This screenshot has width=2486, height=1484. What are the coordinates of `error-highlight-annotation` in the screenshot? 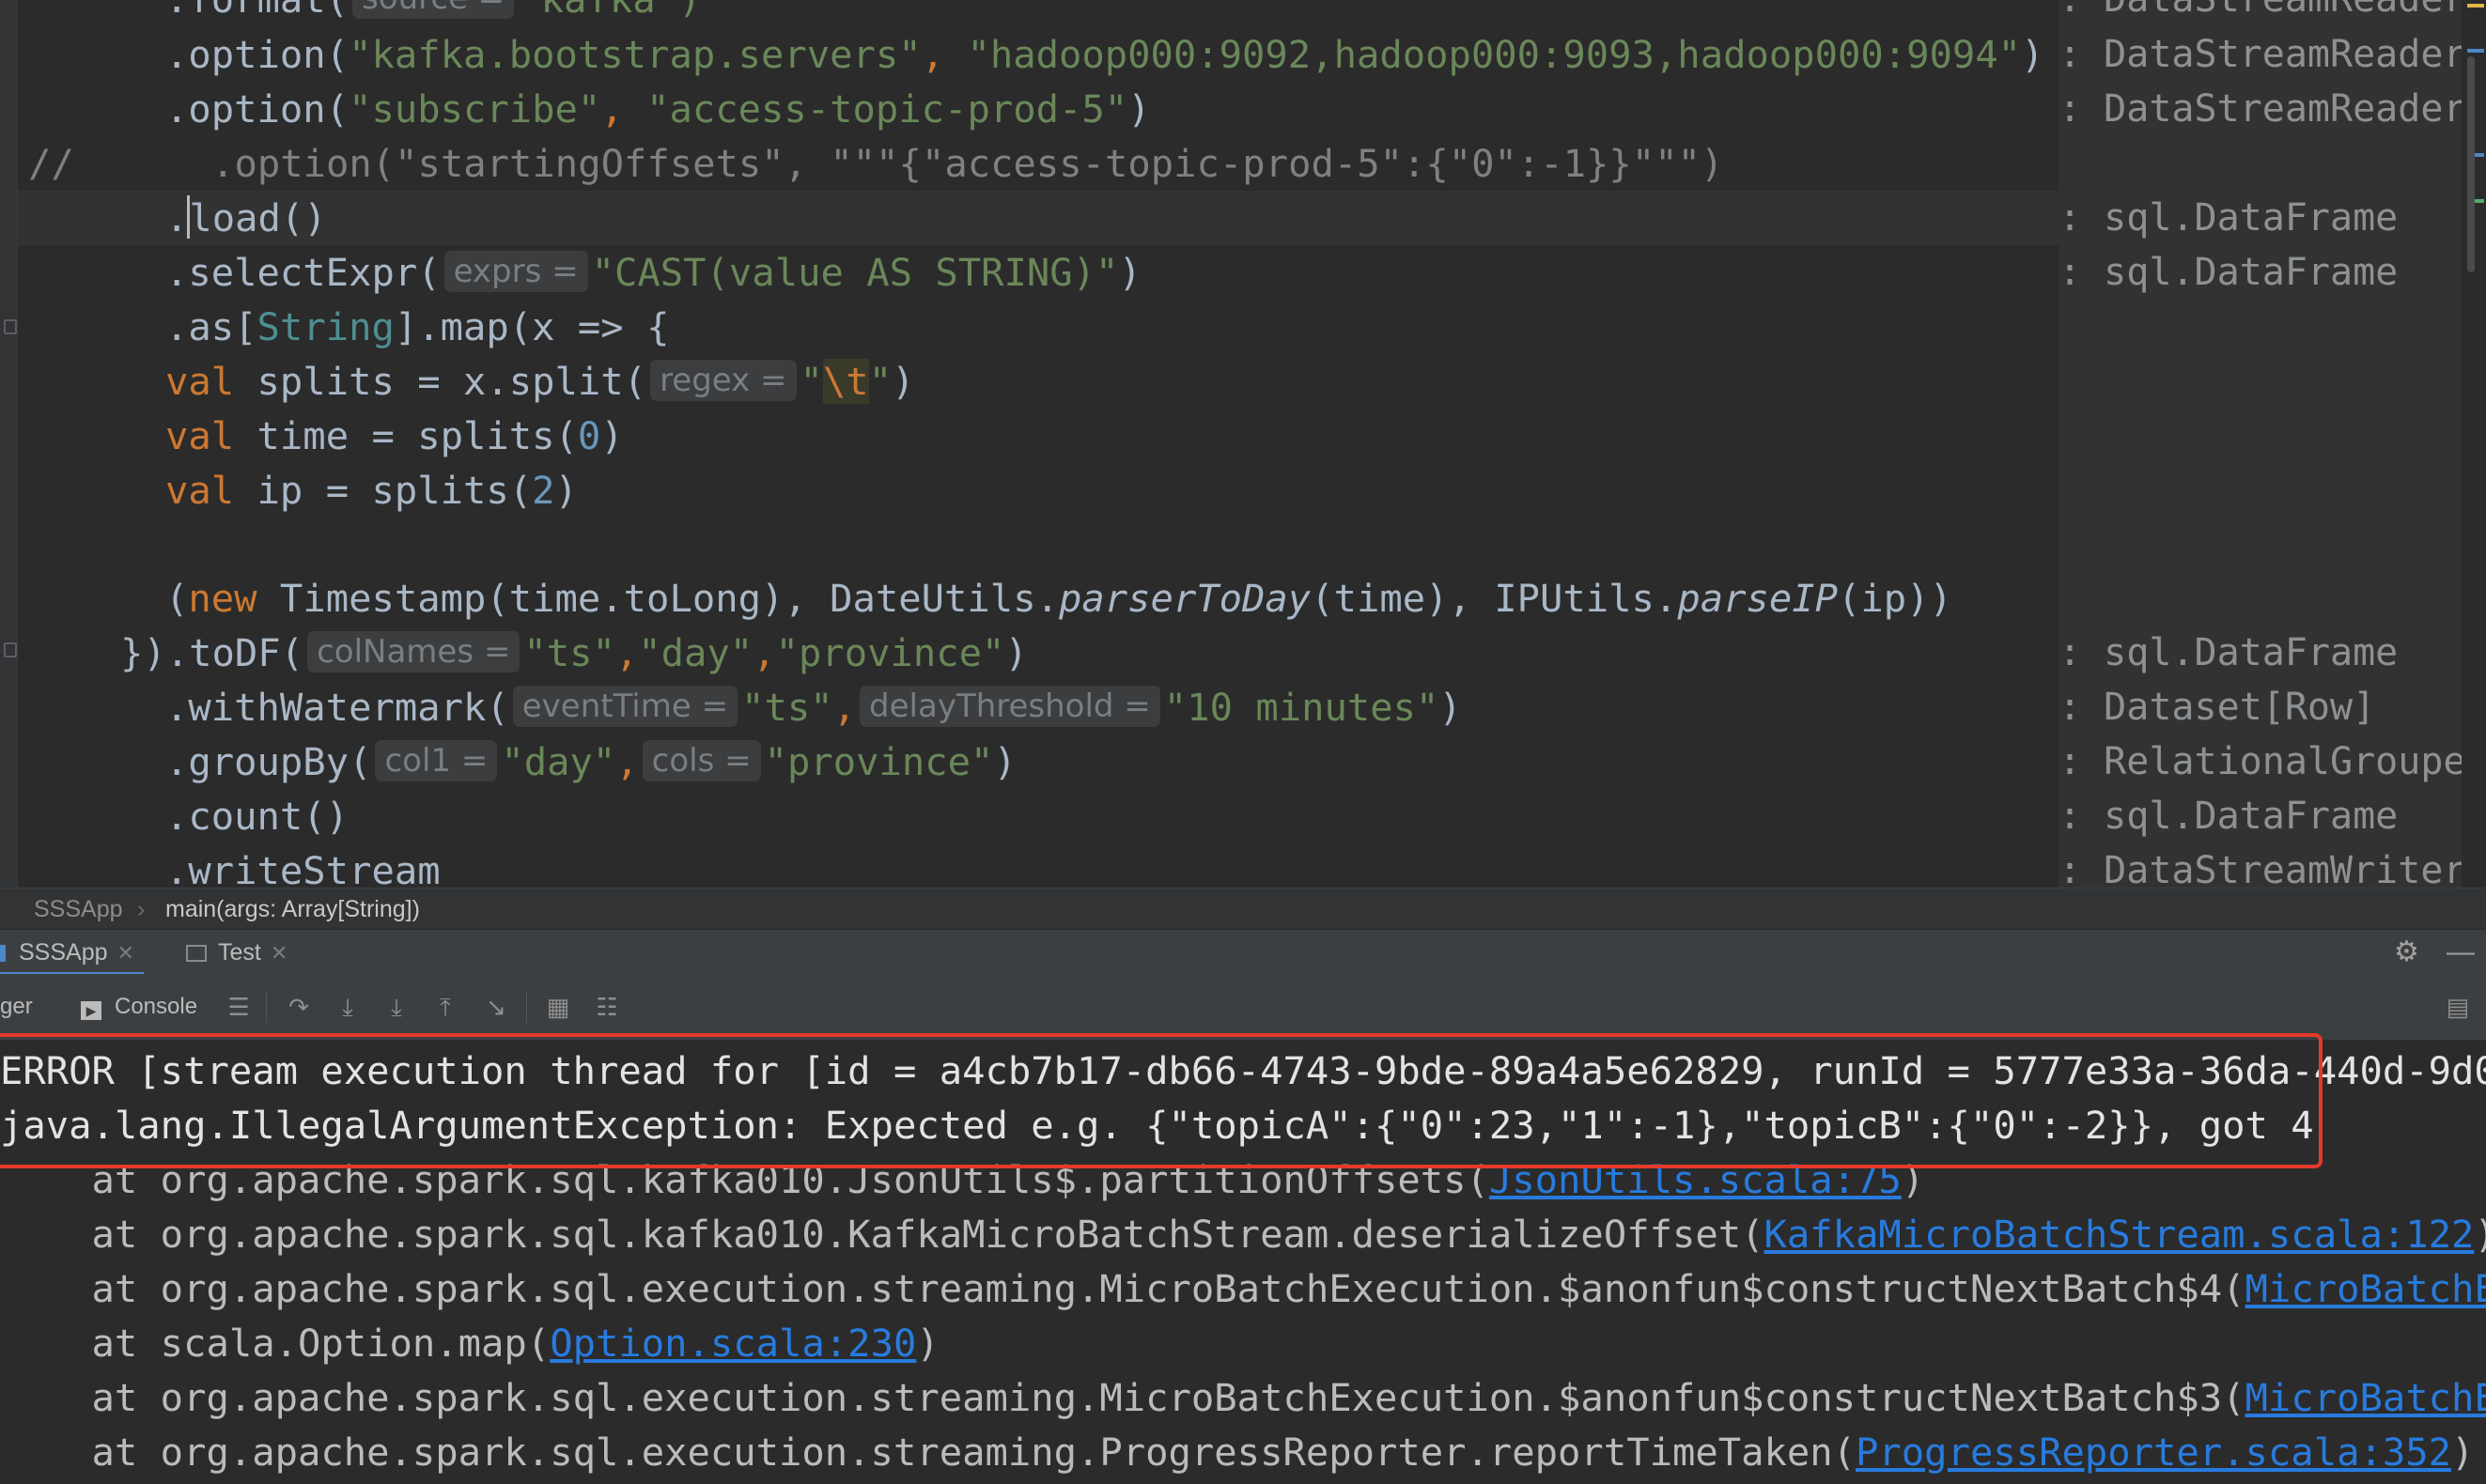 It's located at (1161, 1100).